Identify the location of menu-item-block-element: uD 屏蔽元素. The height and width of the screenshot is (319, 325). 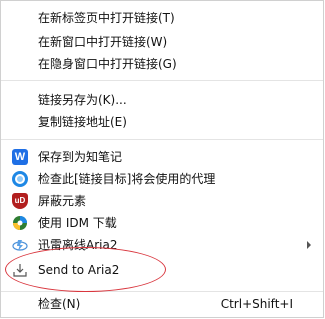
(162, 201).